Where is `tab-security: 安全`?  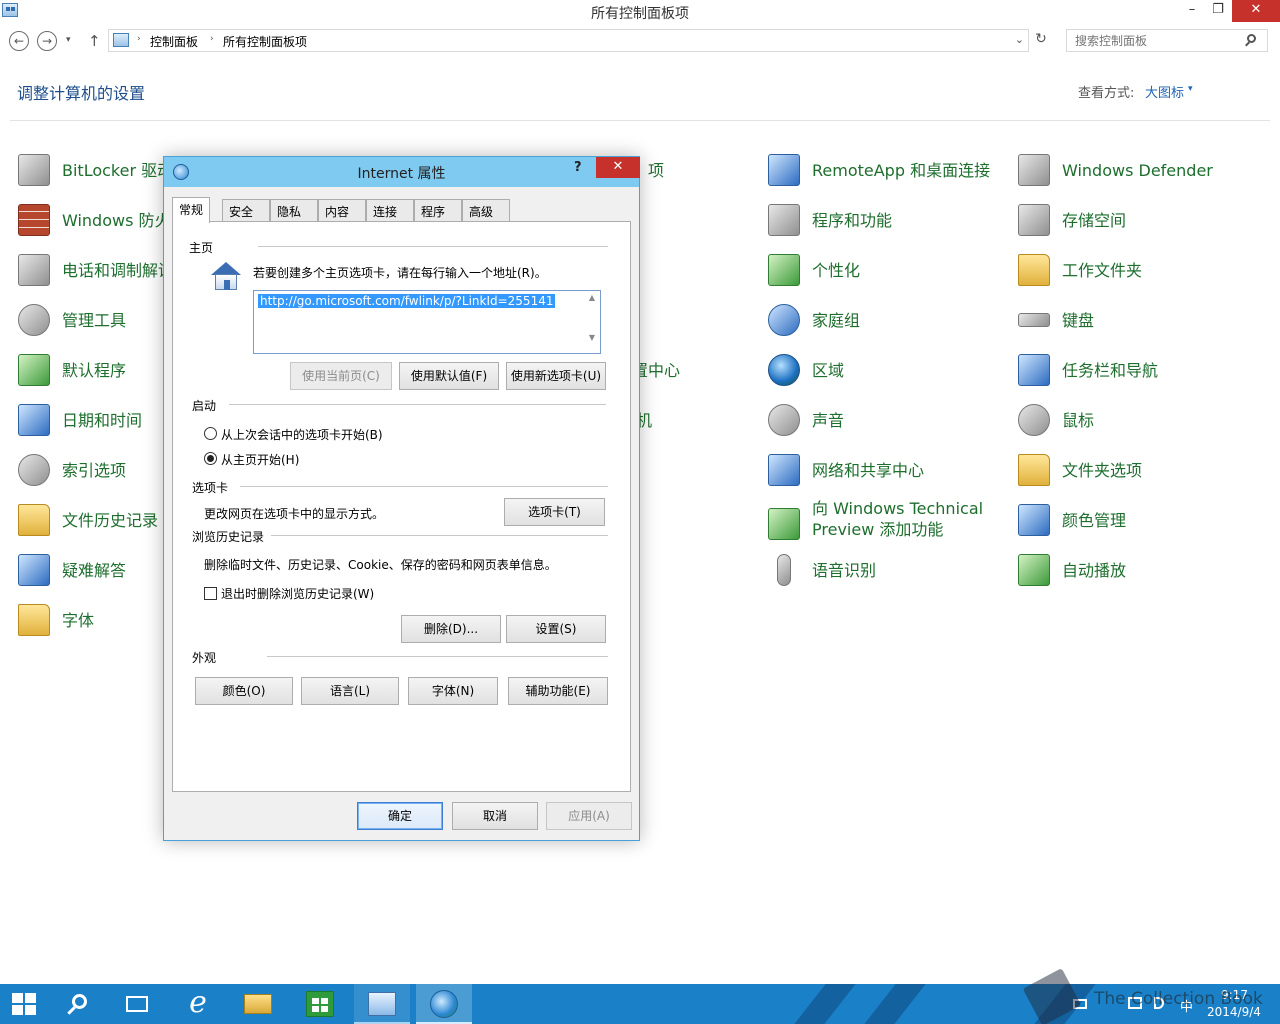 tab-security: 安全 is located at coordinates (246, 210).